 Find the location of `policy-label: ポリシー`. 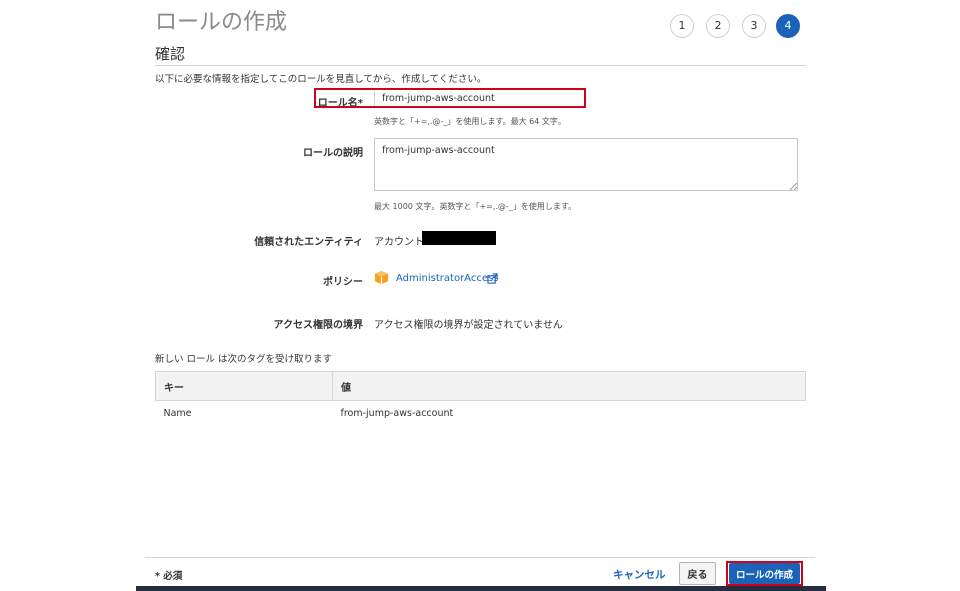

policy-label: ポリシー is located at coordinates (343, 282).